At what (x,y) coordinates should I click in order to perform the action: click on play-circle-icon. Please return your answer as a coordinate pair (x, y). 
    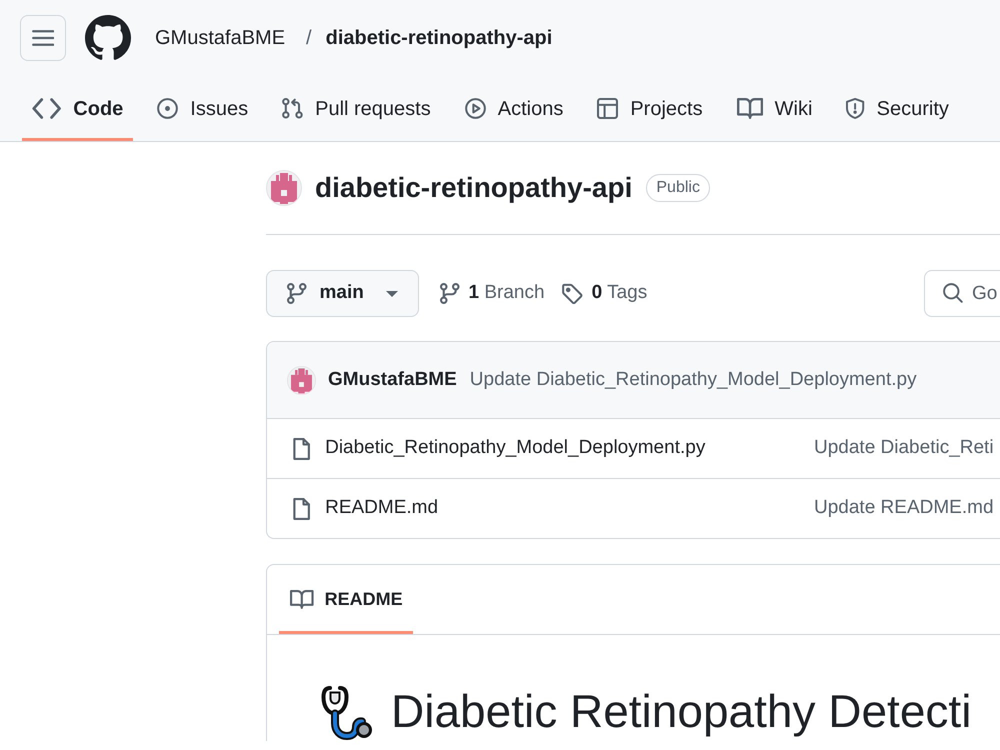
    Looking at the image, I should click on (475, 108).